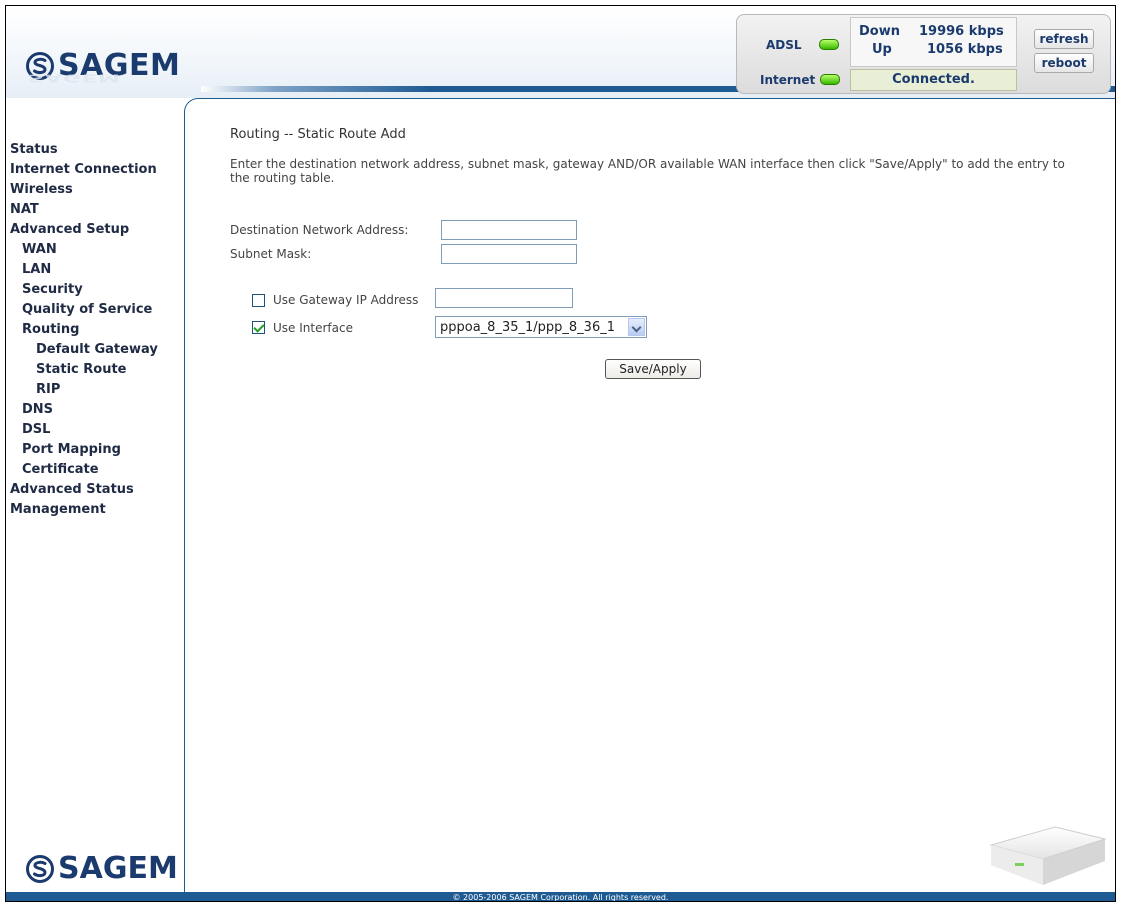  What do you see at coordinates (97, 349) in the screenshot?
I see `sidebar-item-default-gateway: Default Gateway` at bounding box center [97, 349].